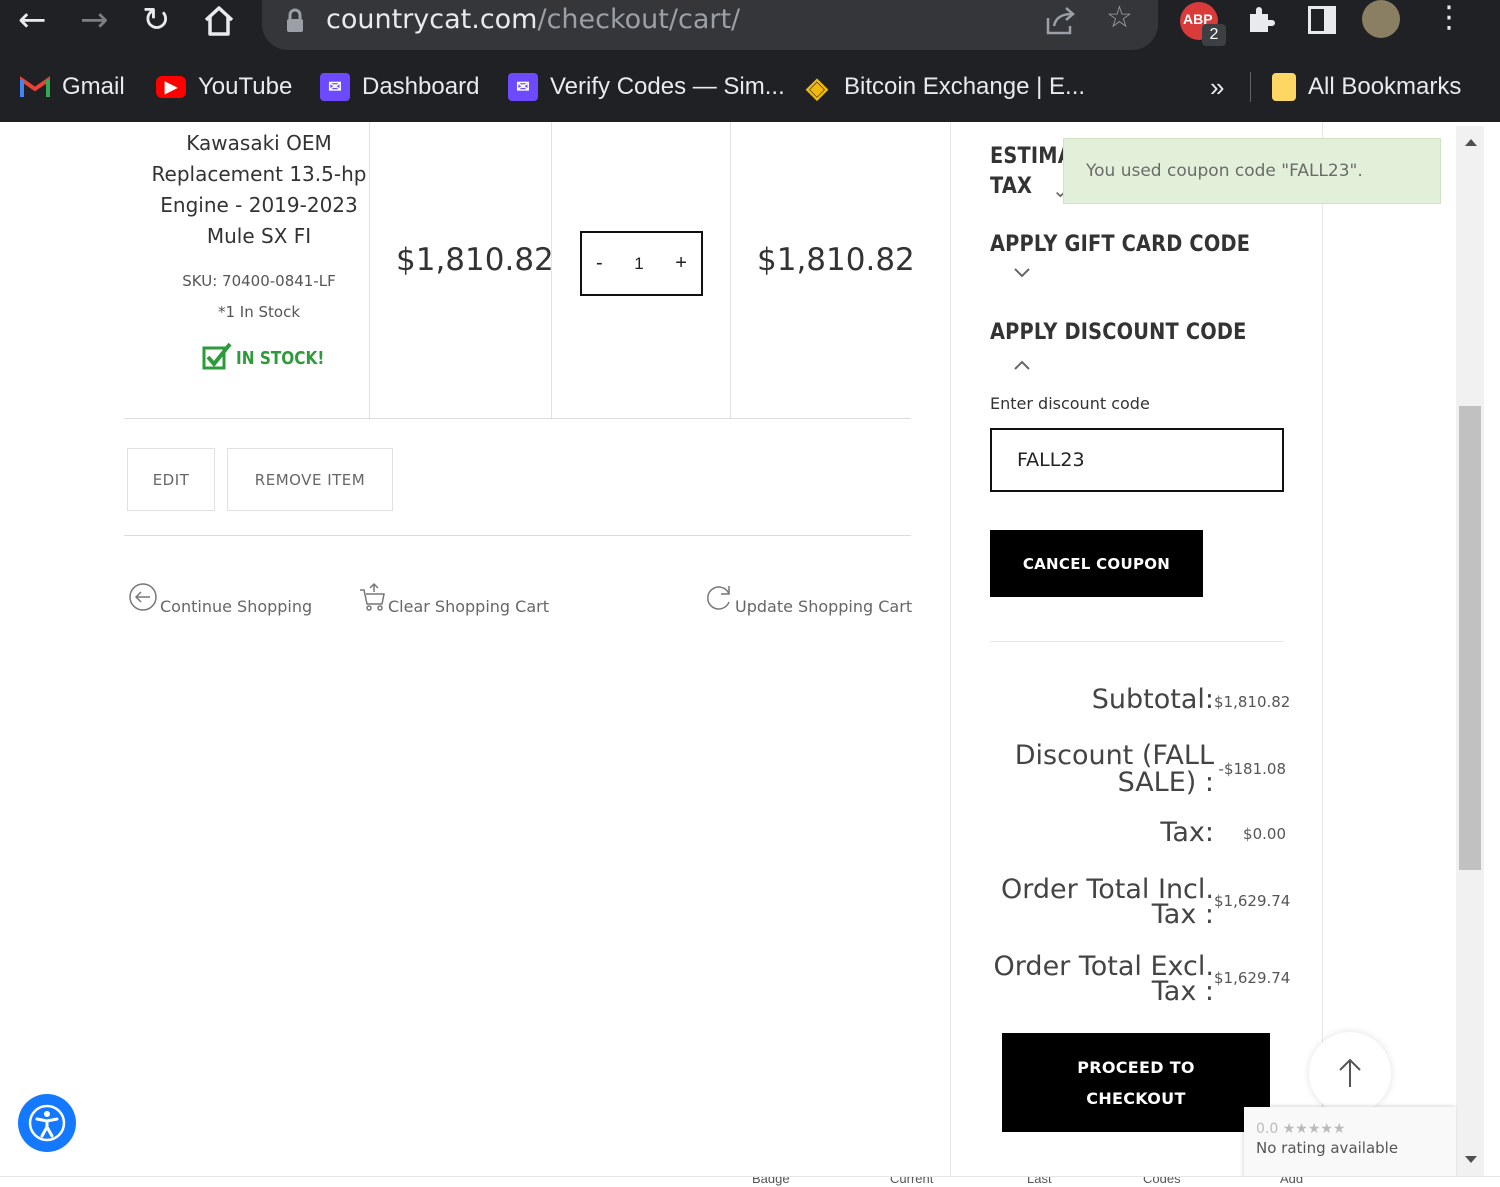 This screenshot has height=1187, width=1500. Describe the element at coordinates (1136, 1098) in the screenshot. I see `checkout-label-line2: CHECKOUT` at that location.